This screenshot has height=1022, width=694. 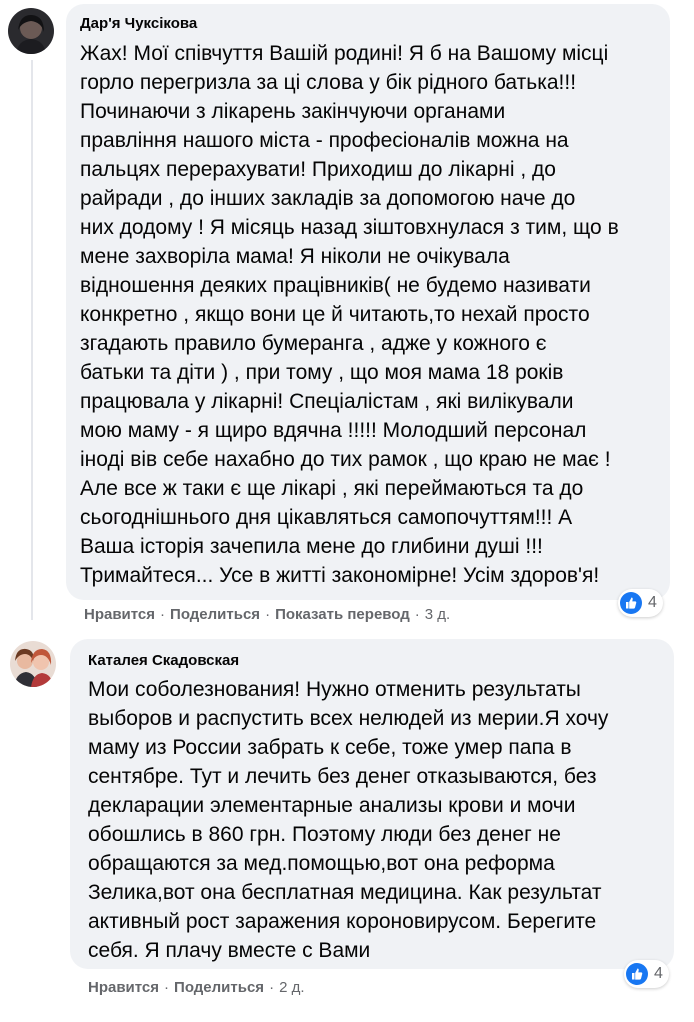 What do you see at coordinates (32, 340) in the screenshot?
I see `thread-line` at bounding box center [32, 340].